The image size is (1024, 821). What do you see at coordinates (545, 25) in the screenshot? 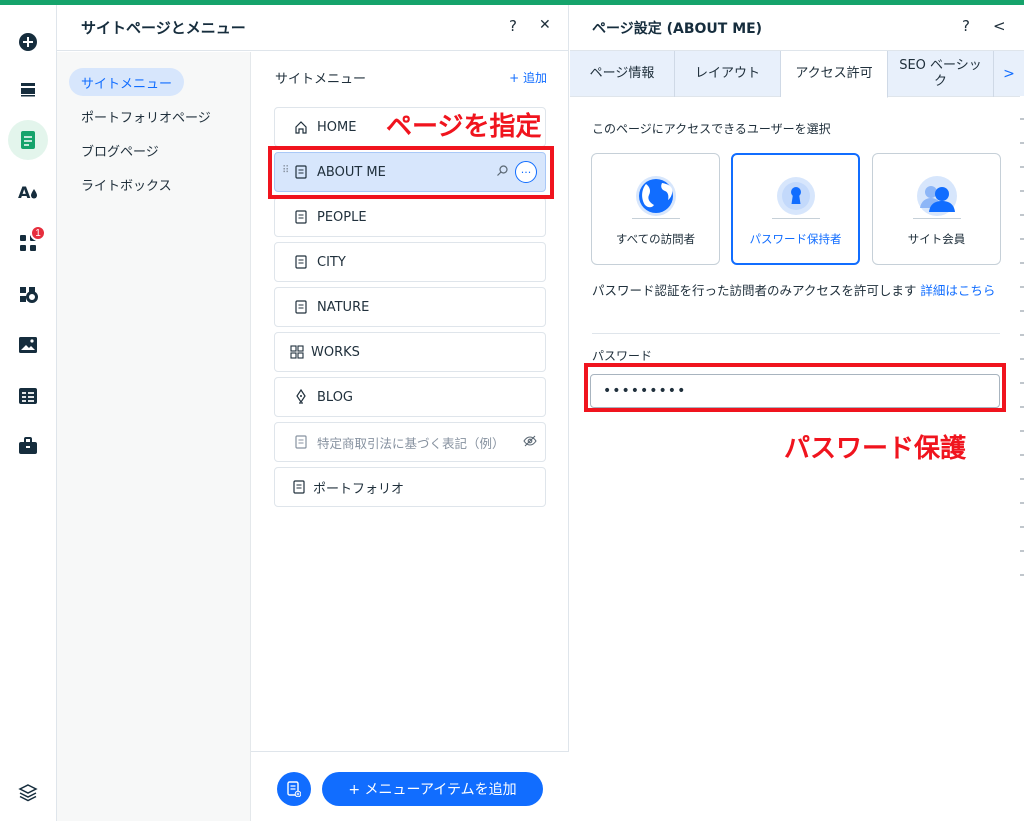
I see `close-icon: ✕` at bounding box center [545, 25].